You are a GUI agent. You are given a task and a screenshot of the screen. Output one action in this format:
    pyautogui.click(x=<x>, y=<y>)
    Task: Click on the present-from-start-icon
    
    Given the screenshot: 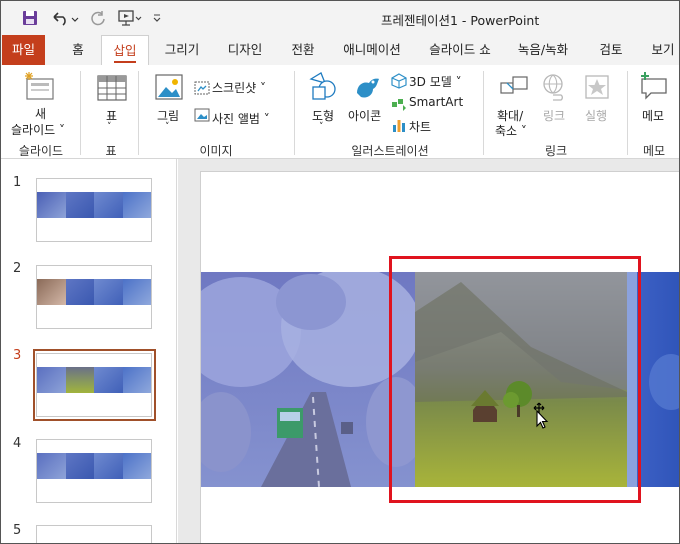 What is the action you would take?
    pyautogui.click(x=130, y=18)
    